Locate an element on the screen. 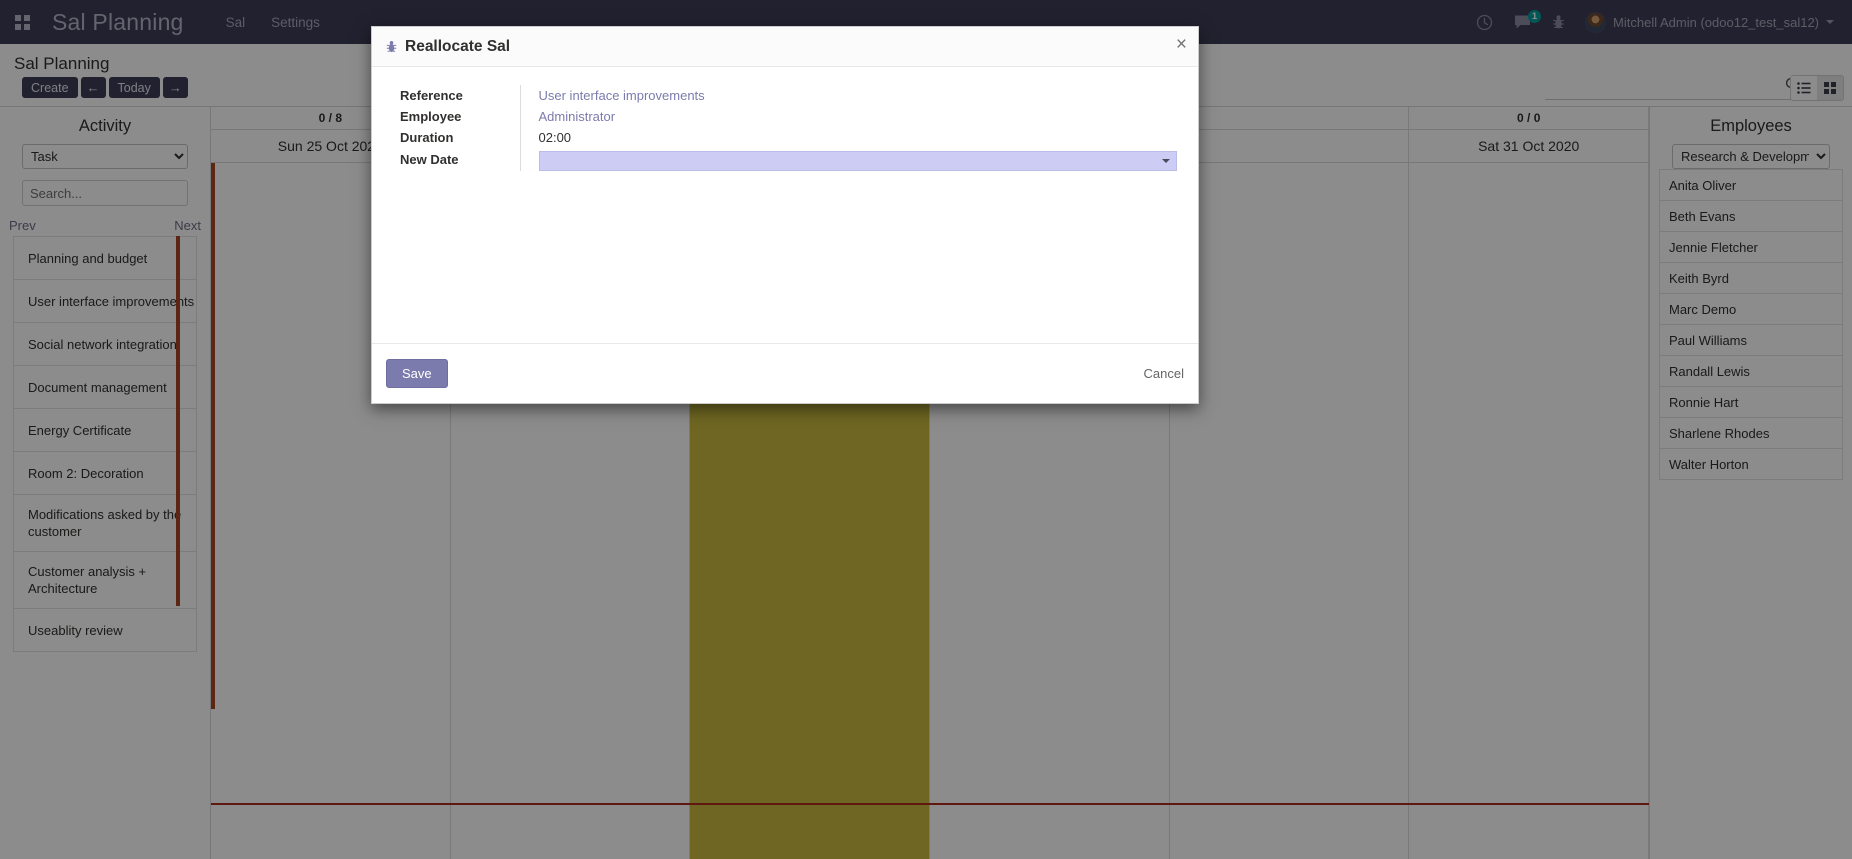 The width and height of the screenshot is (1852, 859). form-row-new-date: New Date is located at coordinates (783, 159).